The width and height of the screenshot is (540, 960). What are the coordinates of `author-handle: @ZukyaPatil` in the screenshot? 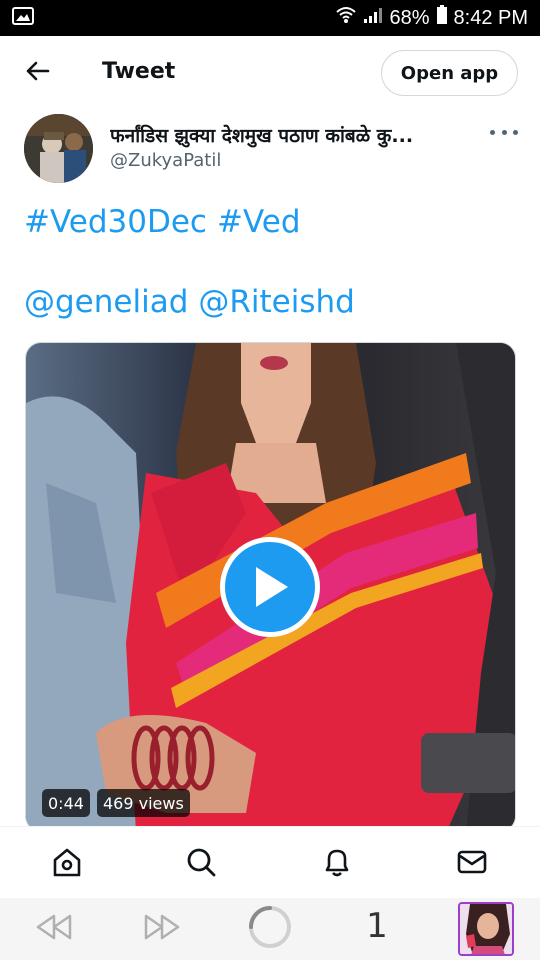 It's located at (165, 160).